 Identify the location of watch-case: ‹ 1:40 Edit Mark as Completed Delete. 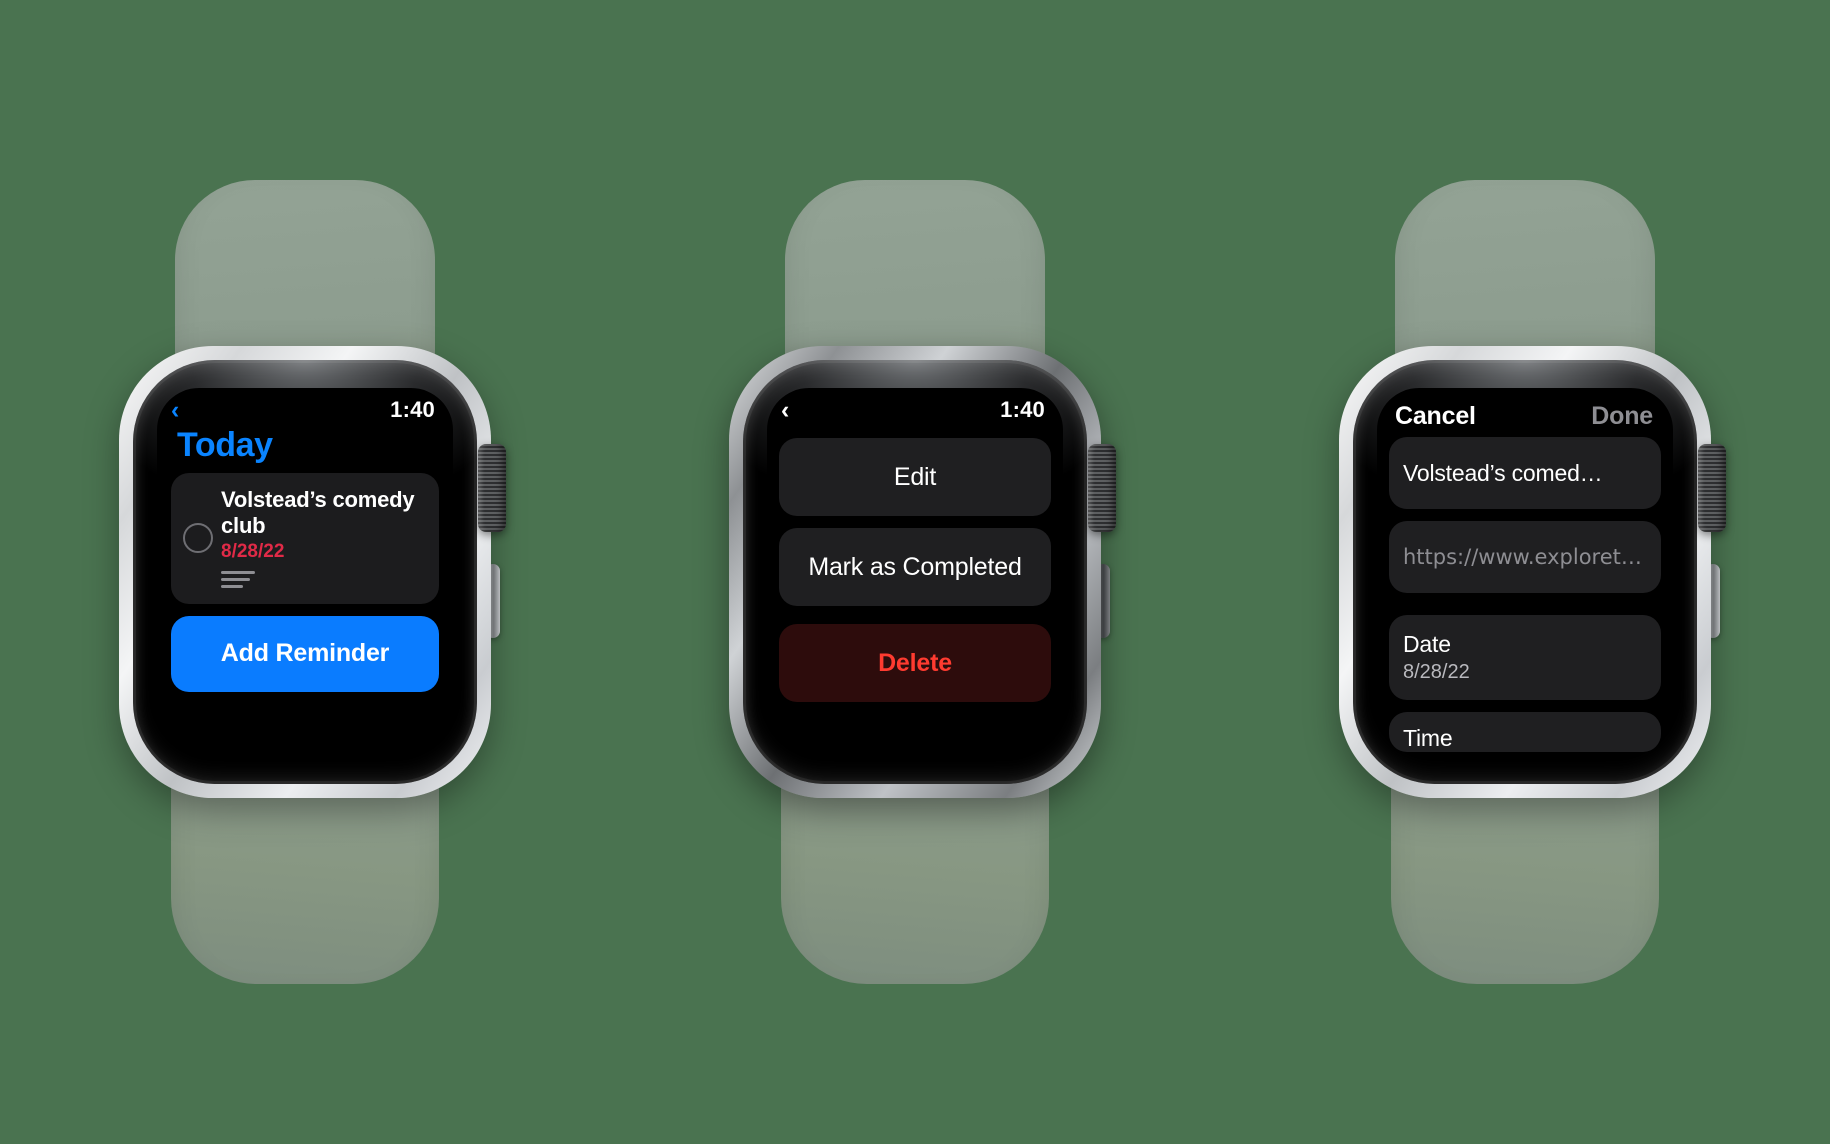
(915, 572).